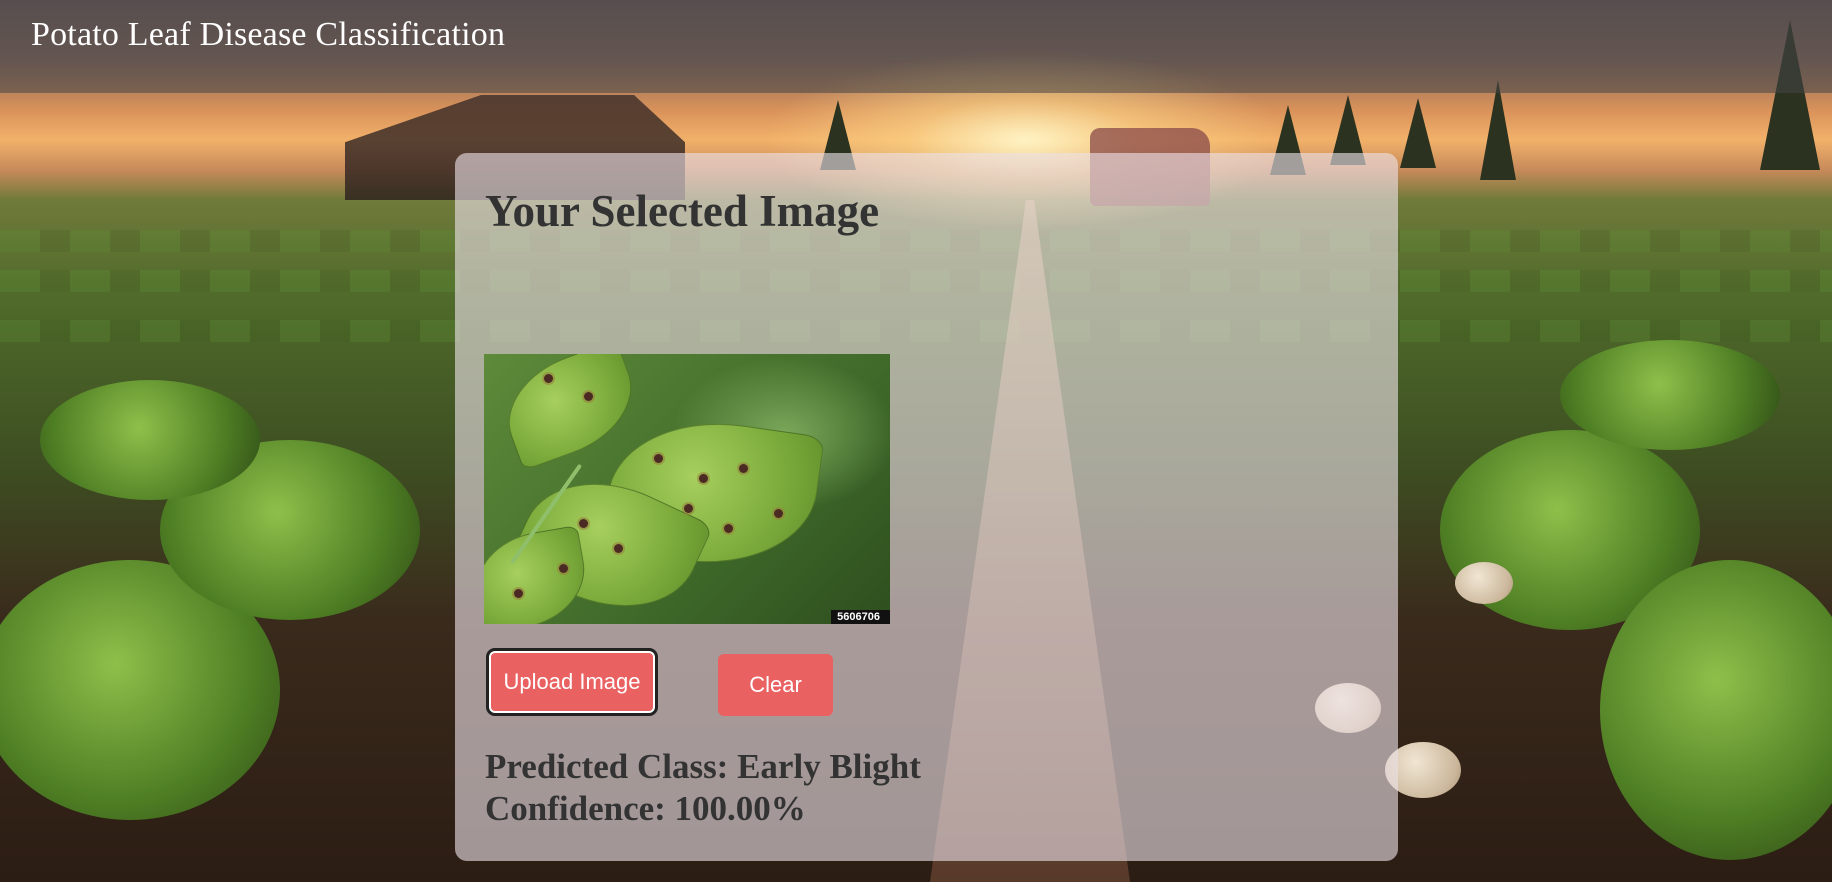 This screenshot has height=882, width=1832. What do you see at coordinates (916, 46) in the screenshot?
I see `app-header: Potato Leaf Disease Classification` at bounding box center [916, 46].